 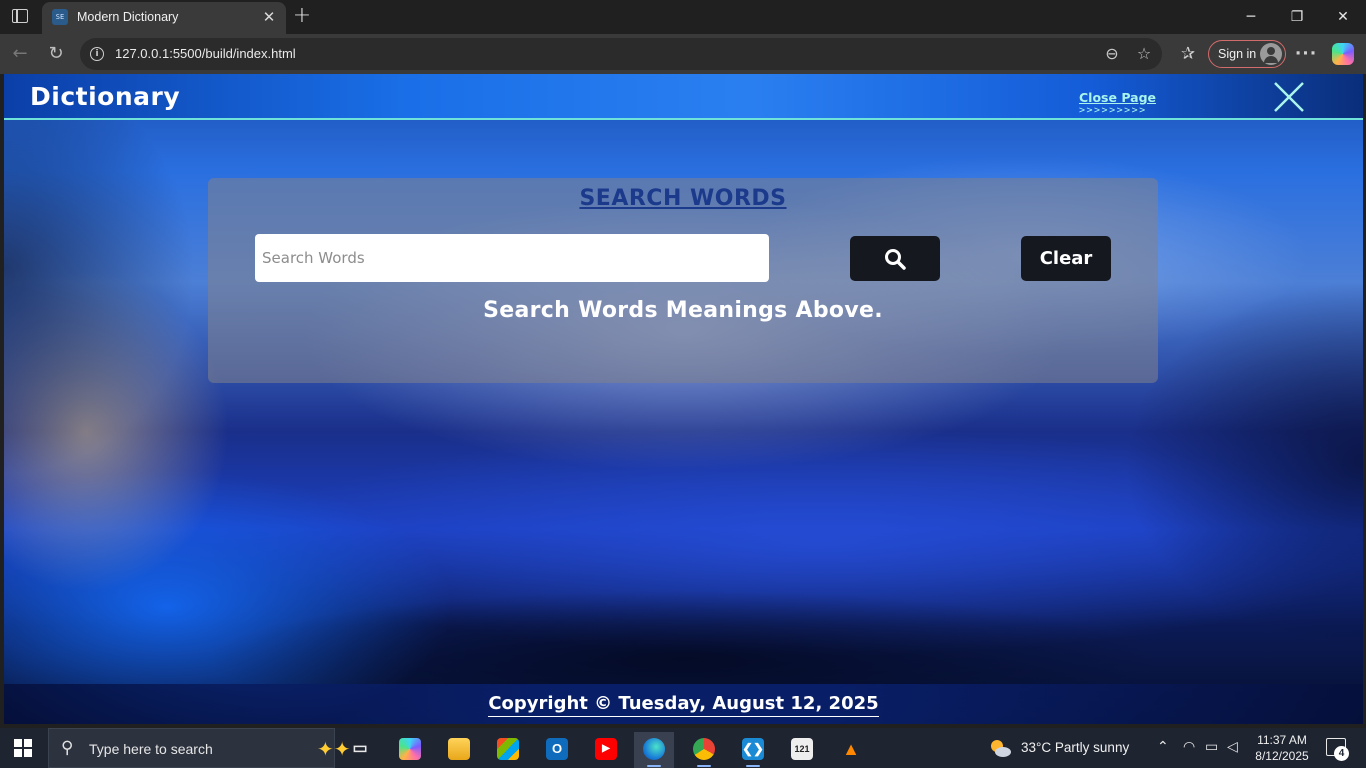 I want to click on close-page-arrows: >>>>>>>>>, so click(x=1113, y=110).